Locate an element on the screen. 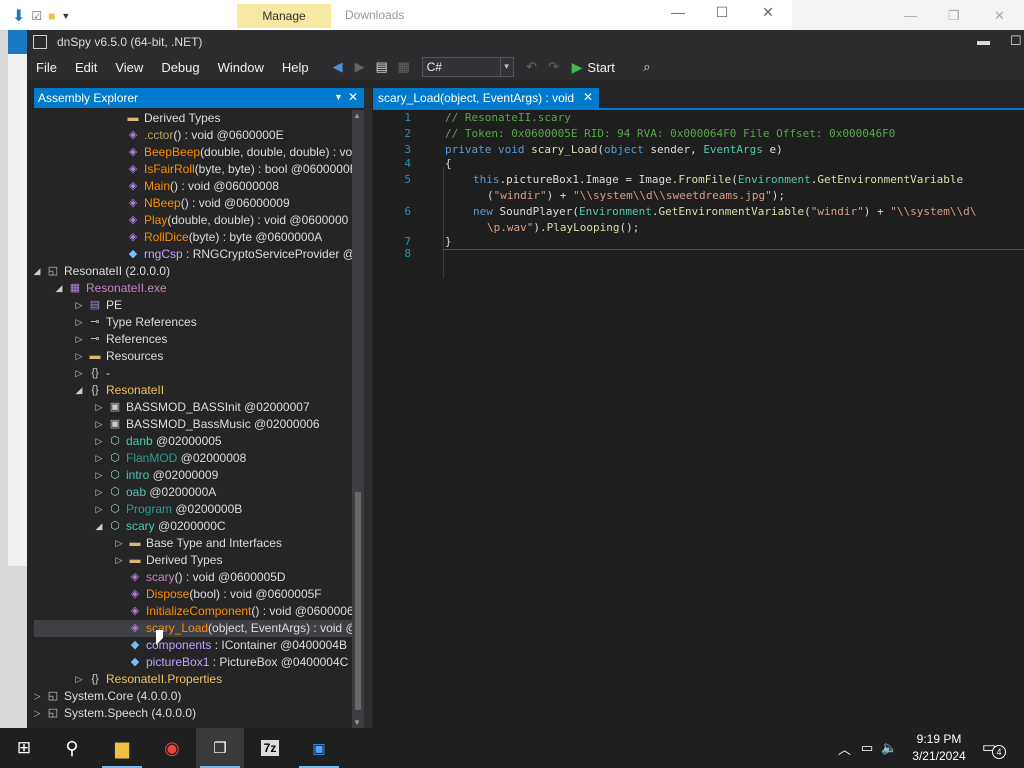 Image resolution: width=1024 pixels, height=768 pixels. tree-item: ▷ ▬ Resources is located at coordinates (193, 356).